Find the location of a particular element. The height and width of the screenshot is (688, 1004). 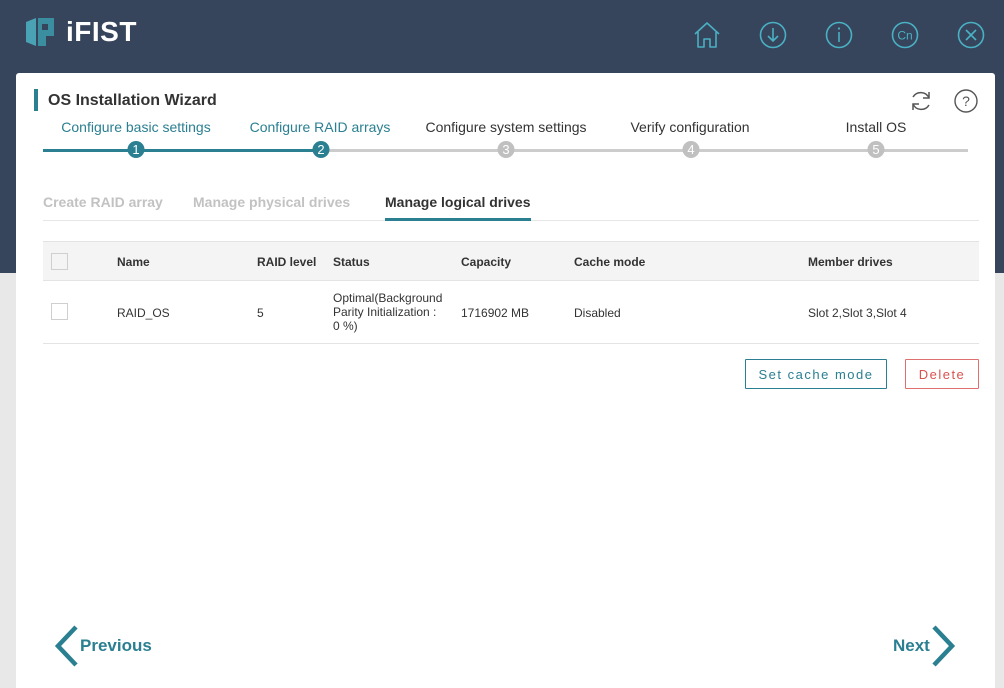

column-header-member-drives: Member drives is located at coordinates (850, 262).